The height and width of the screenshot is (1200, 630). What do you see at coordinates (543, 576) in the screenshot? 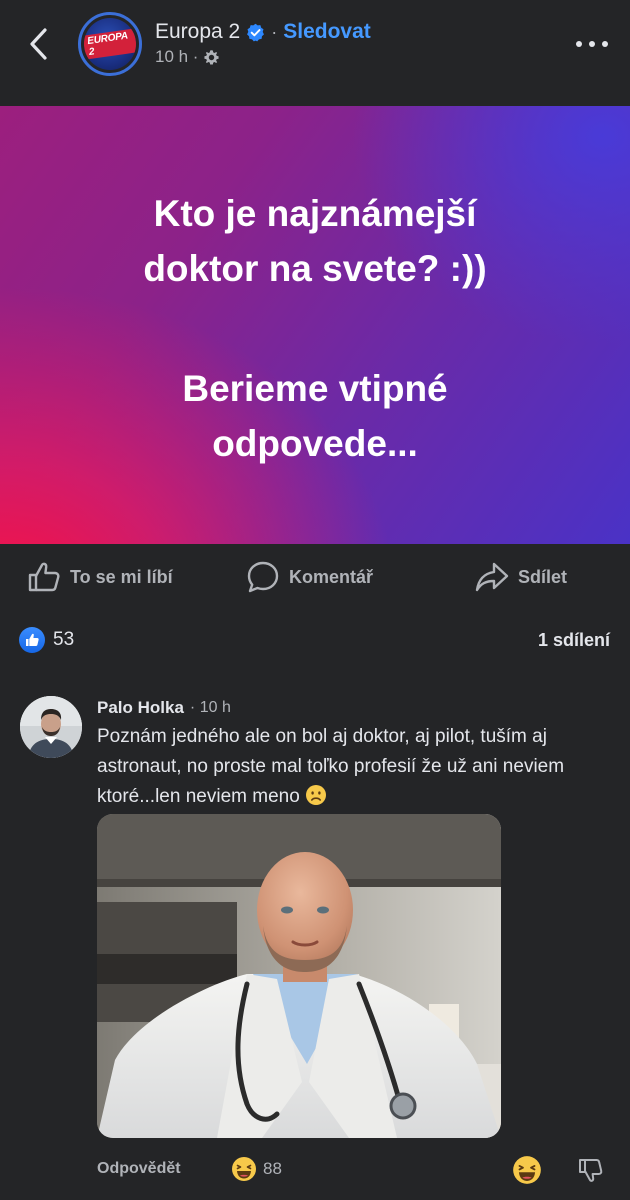
I see `share-label: Sdílet` at bounding box center [543, 576].